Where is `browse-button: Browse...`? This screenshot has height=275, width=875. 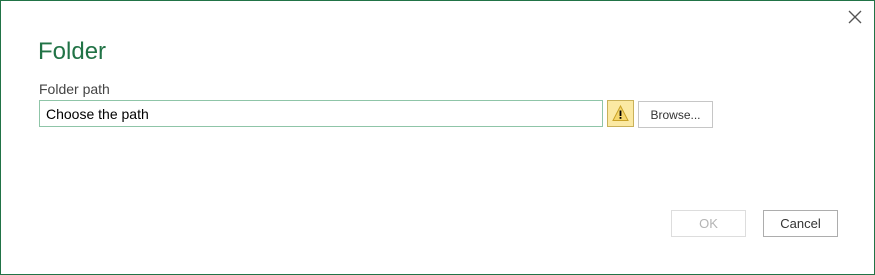 browse-button: Browse... is located at coordinates (675, 114).